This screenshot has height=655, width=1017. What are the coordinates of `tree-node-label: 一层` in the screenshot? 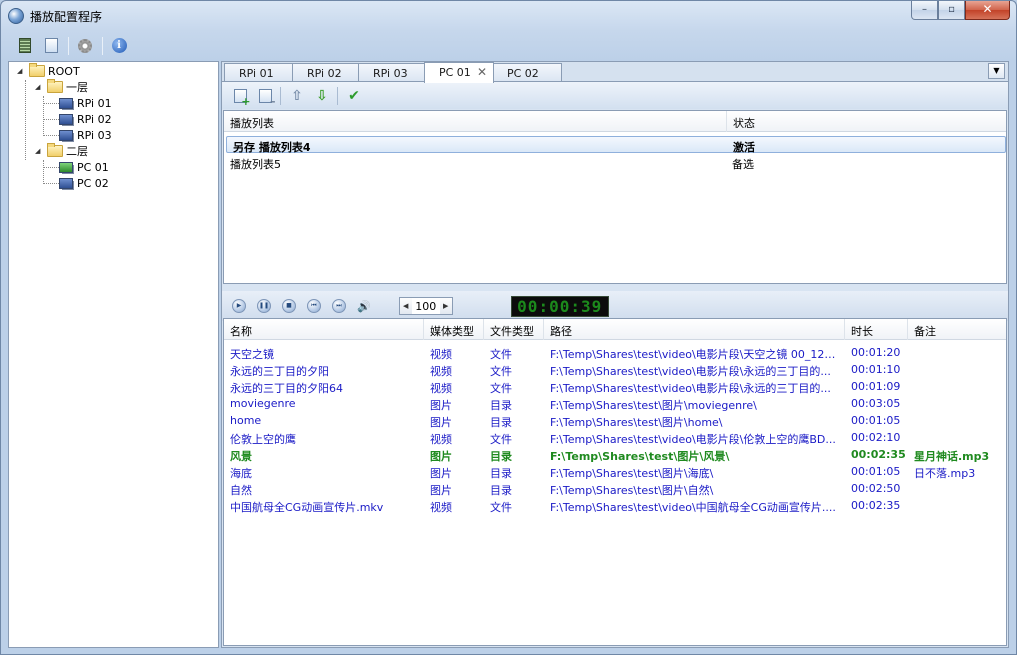 It's located at (77, 87).